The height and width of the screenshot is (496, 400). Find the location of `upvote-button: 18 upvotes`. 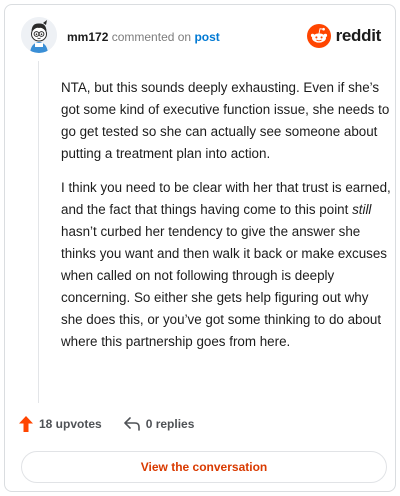

upvote-button: 18 upvotes is located at coordinates (60, 424).